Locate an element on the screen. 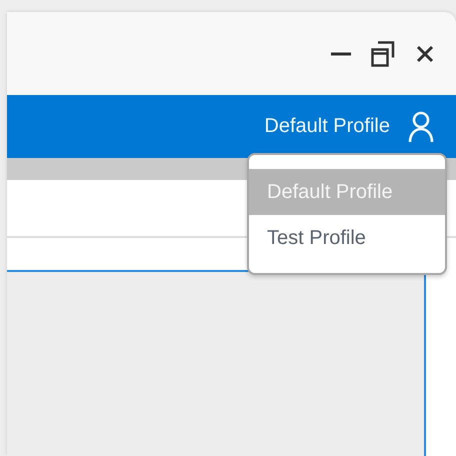 Image resolution: width=456 pixels, height=456 pixels. minimize-icon is located at coordinates (341, 54).